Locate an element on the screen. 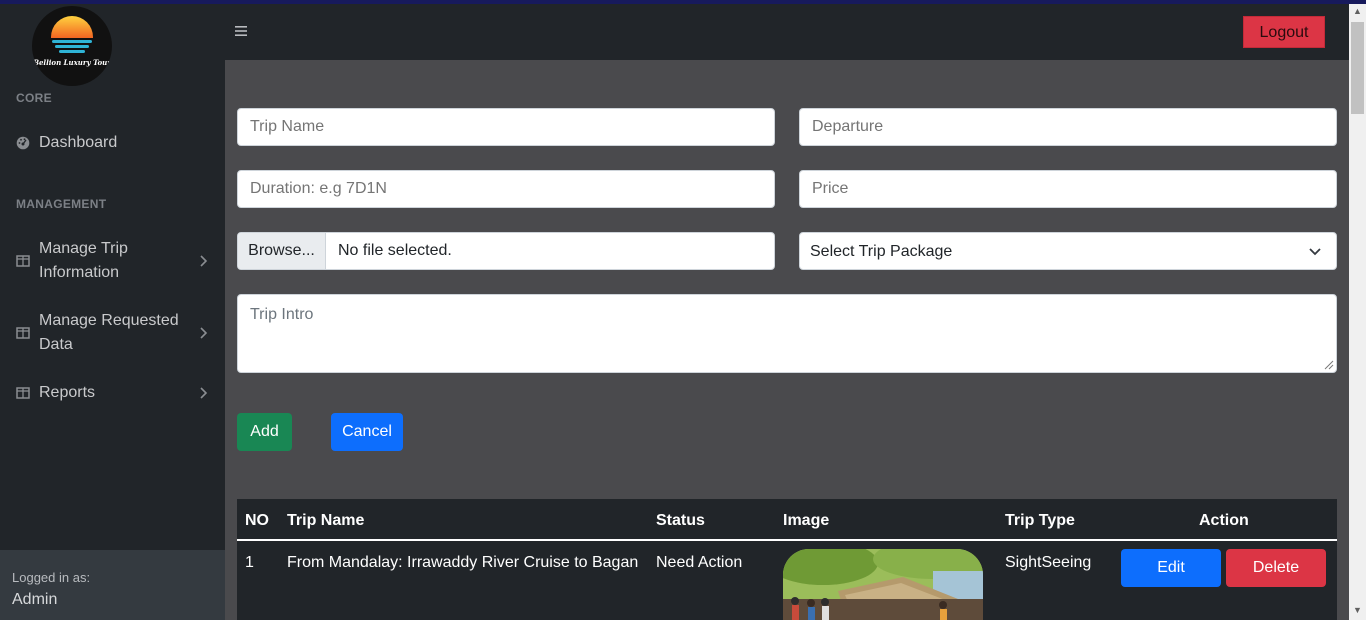 The width and height of the screenshot is (1366, 620). row-no: 1 is located at coordinates (249, 562).